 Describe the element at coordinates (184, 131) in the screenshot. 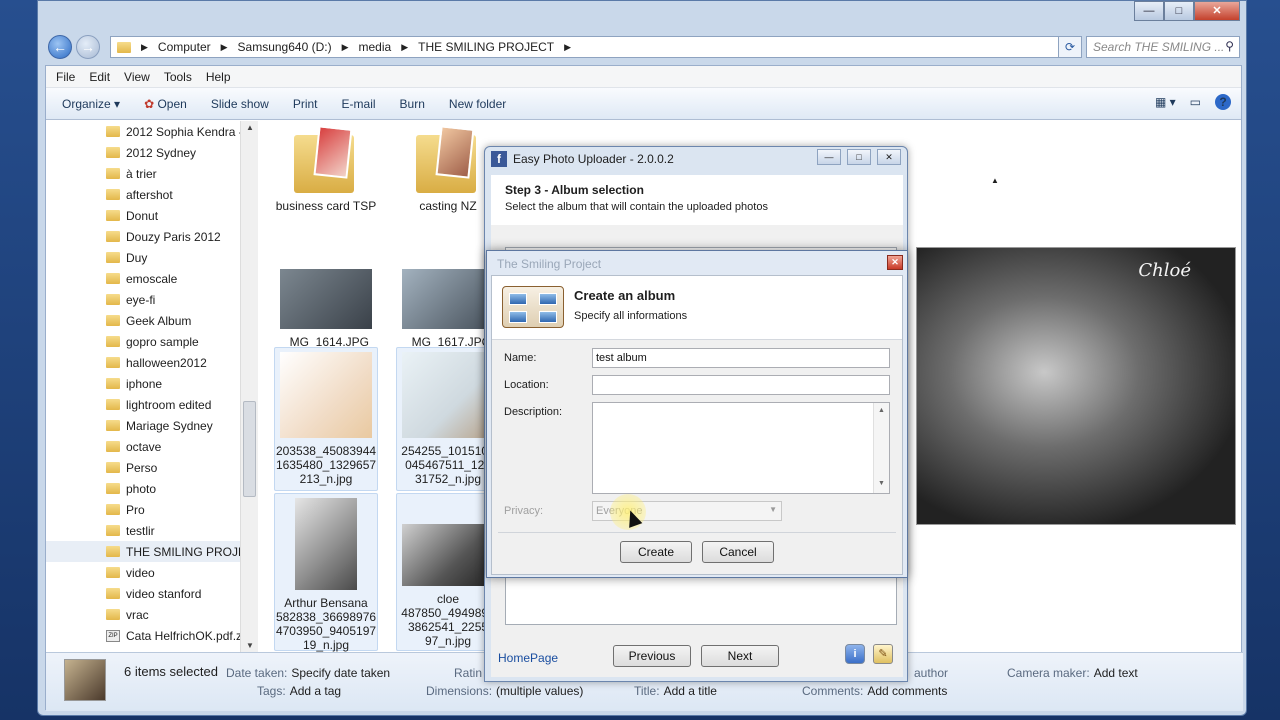

I see `sidebar-item-label: 2012 Sophia Kendra -` at that location.